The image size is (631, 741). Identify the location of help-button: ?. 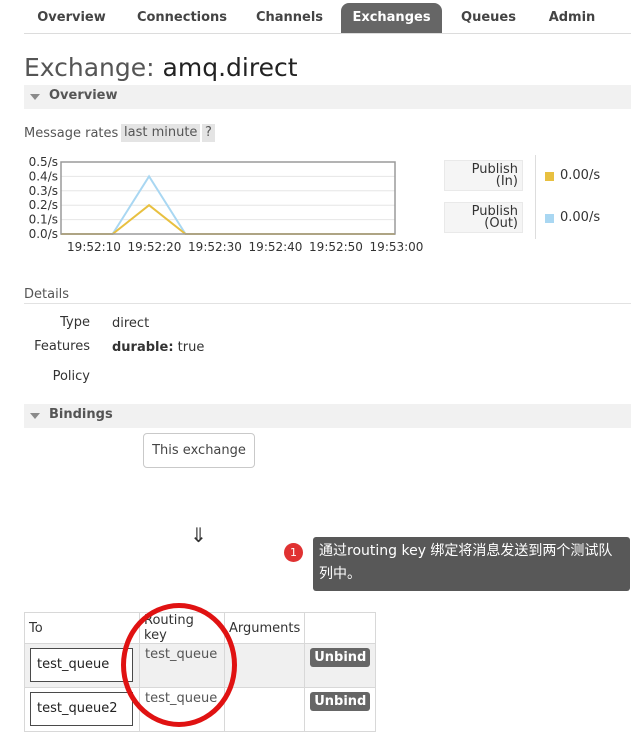
(208, 133).